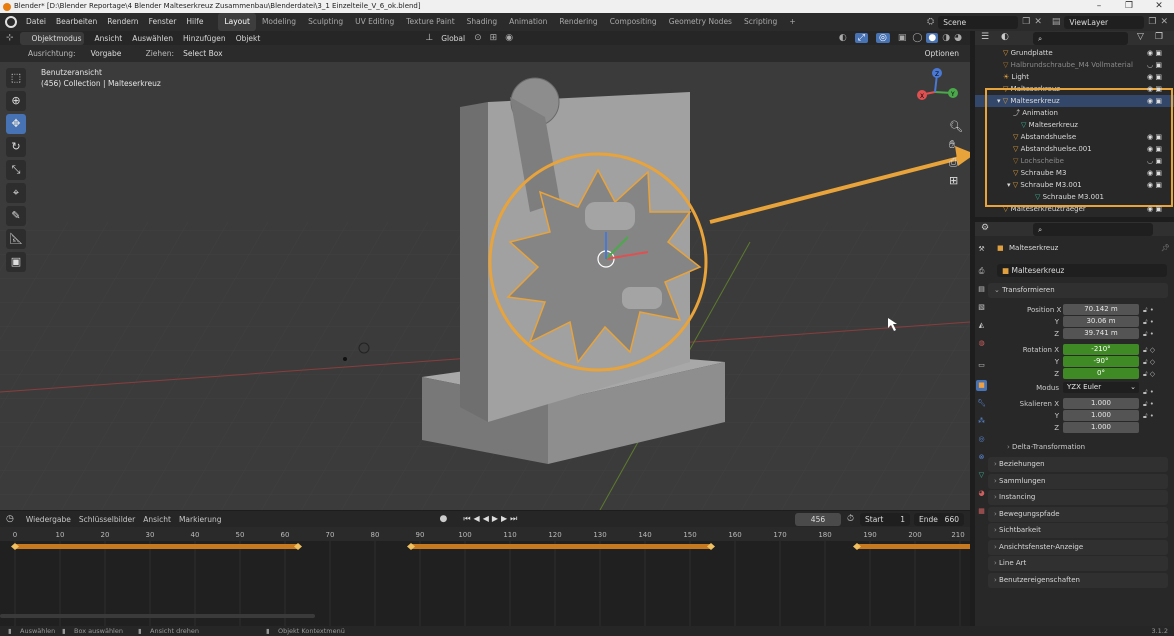 The image size is (1174, 636). Describe the element at coordinates (16, 147) in the screenshot. I see `rotate-tool-icon: ↻` at that location.